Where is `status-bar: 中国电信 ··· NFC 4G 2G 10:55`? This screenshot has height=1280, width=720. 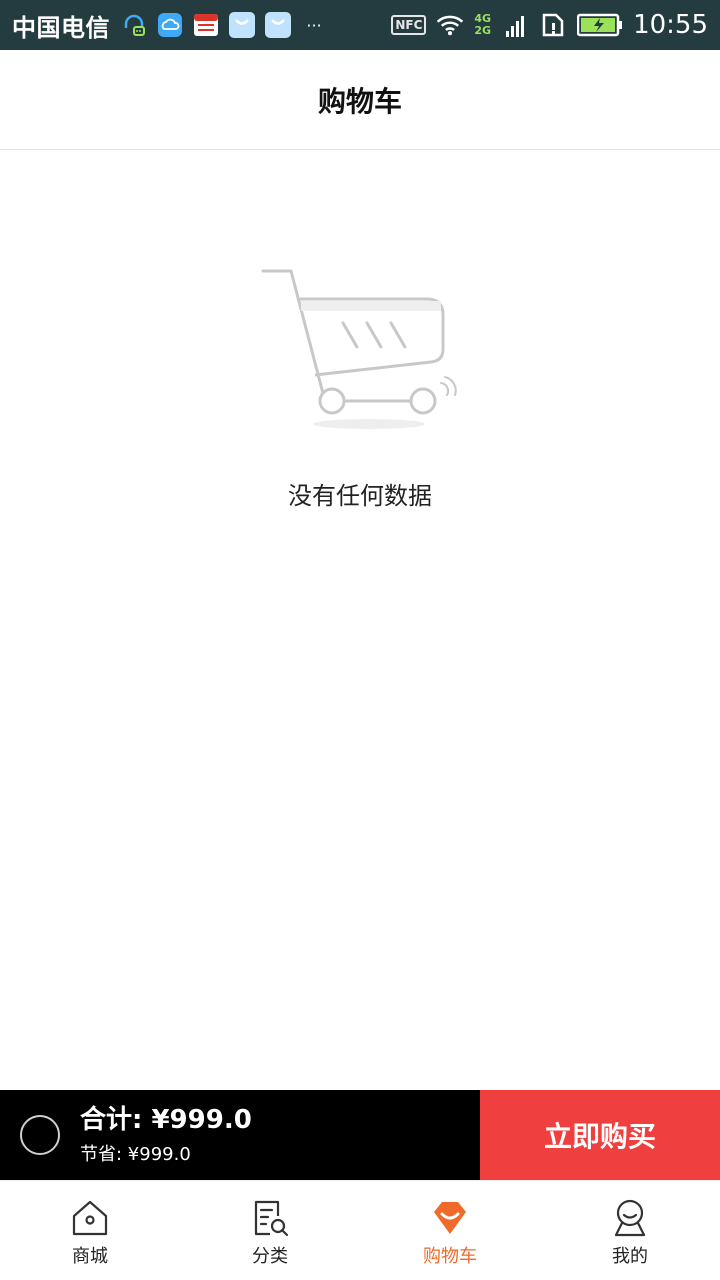
status-bar: 中国电信 ··· NFC 4G 2G 10:55 is located at coordinates (360, 25).